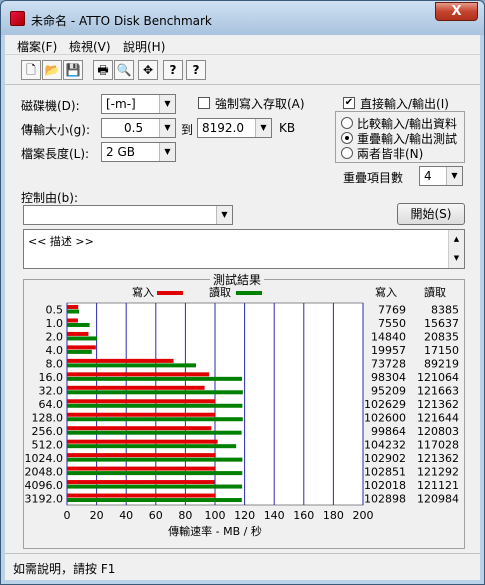 The width and height of the screenshot is (485, 585). What do you see at coordinates (17, 18) in the screenshot?
I see `app-icon` at bounding box center [17, 18].